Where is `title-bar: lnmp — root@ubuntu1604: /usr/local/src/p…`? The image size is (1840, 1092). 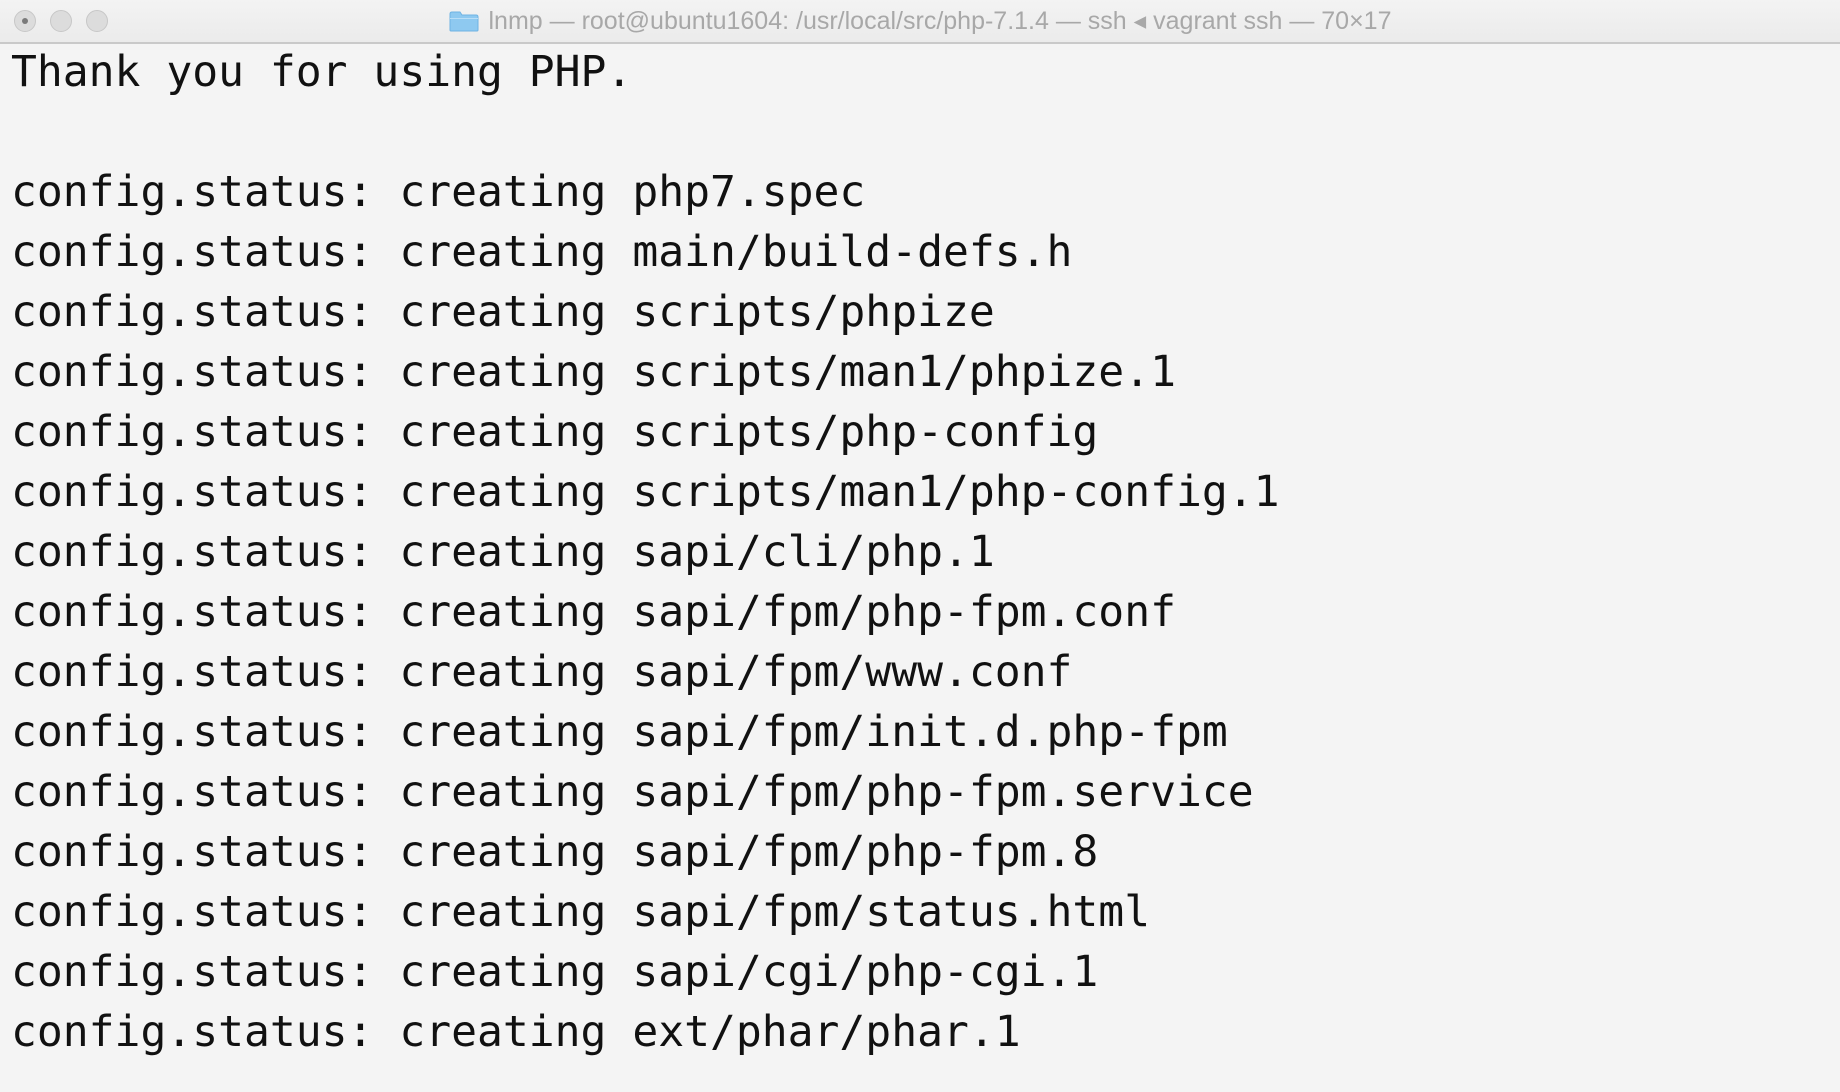 title-bar: lnmp — root@ubuntu1604: /usr/local/src/p… is located at coordinates (920, 22).